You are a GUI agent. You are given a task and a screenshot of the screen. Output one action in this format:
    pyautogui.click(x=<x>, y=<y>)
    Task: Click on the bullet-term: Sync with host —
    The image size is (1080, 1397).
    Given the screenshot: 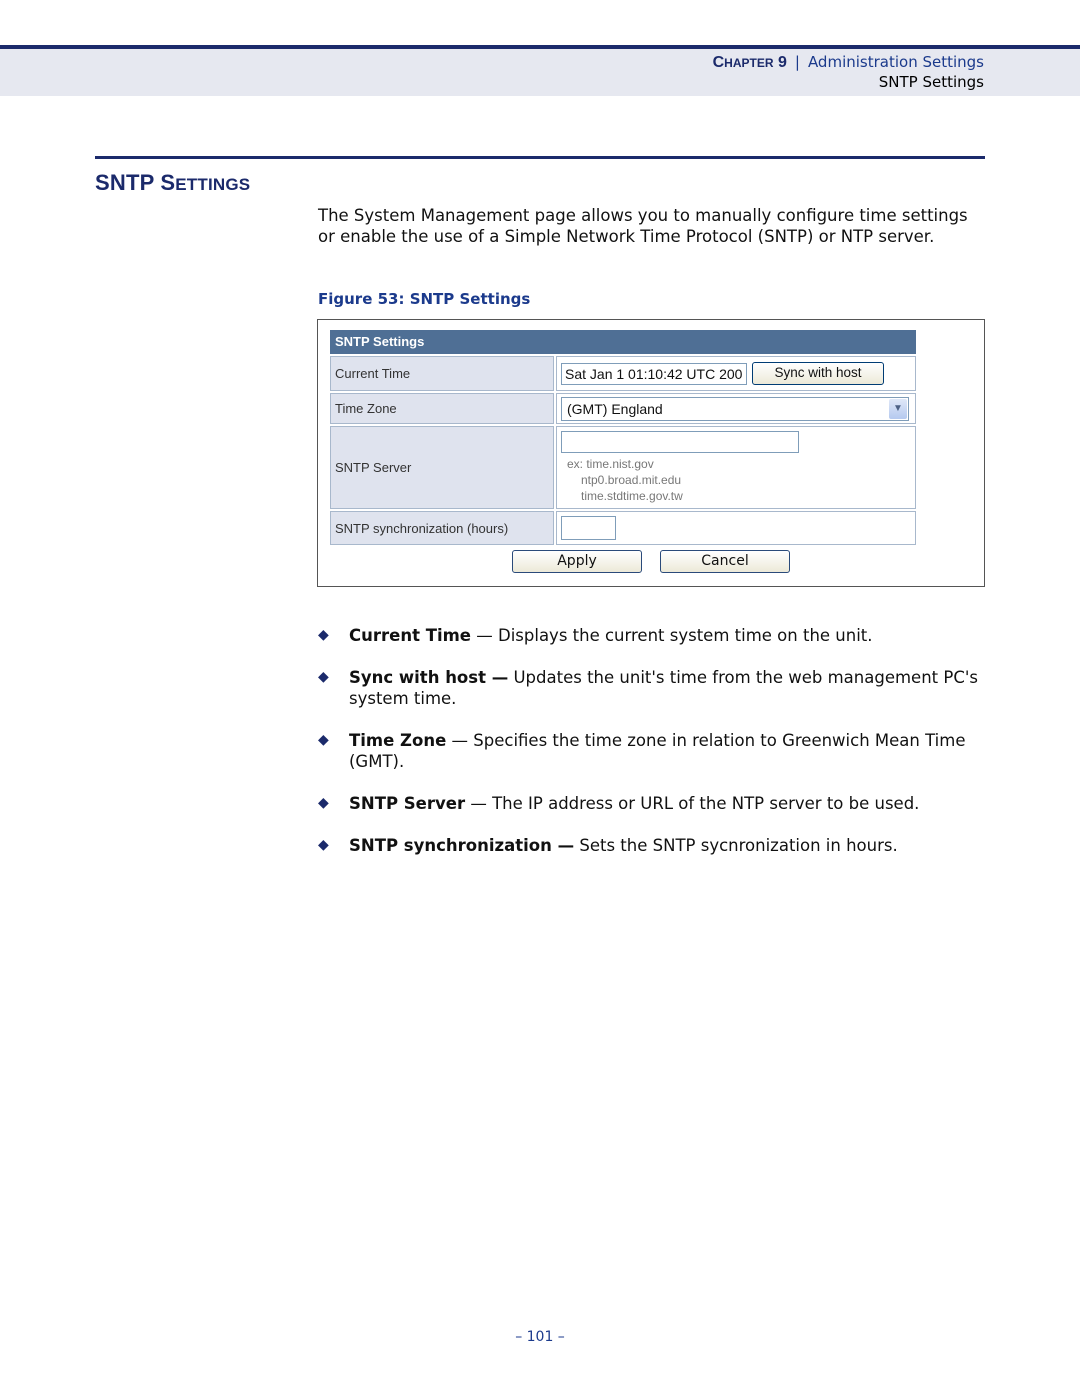 What is the action you would take?
    pyautogui.click(x=429, y=677)
    